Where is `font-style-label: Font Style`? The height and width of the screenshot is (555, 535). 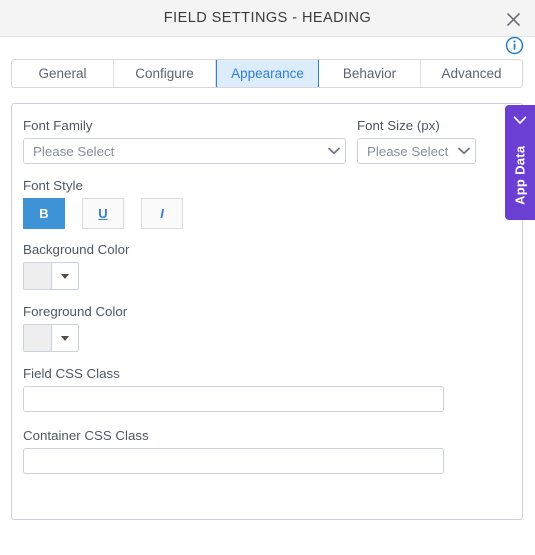 font-style-label: Font Style is located at coordinates (53, 185).